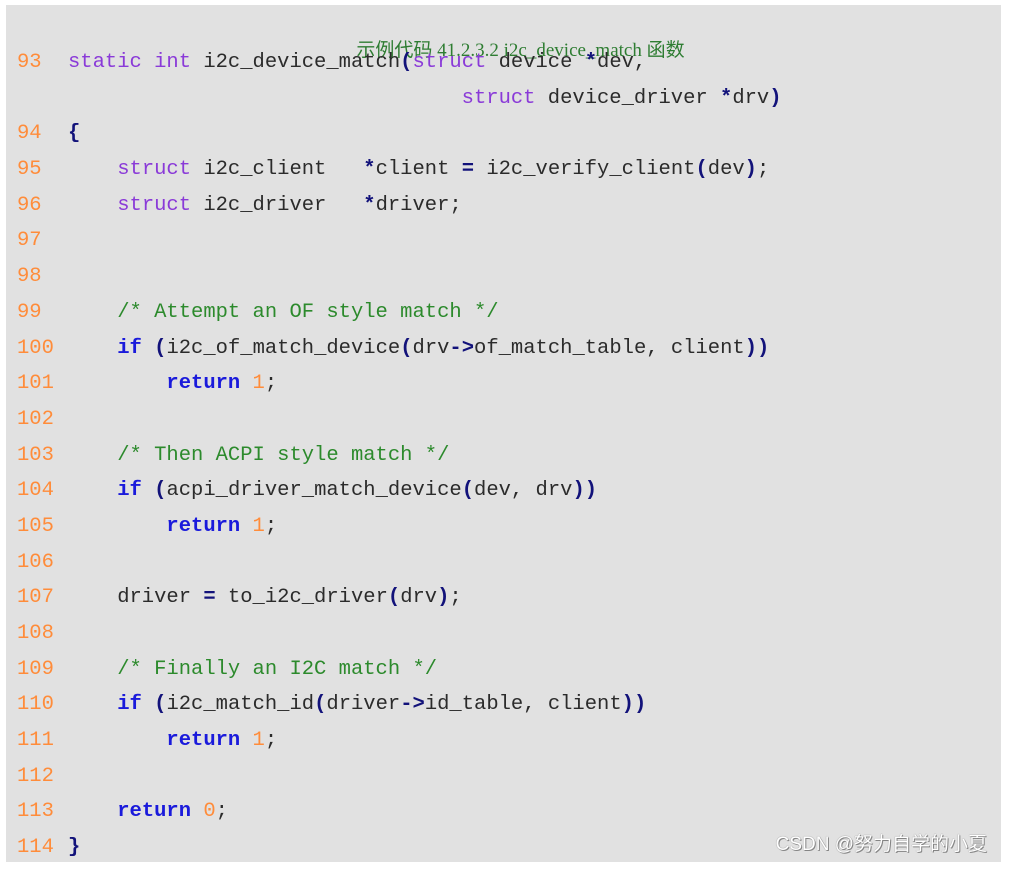  Describe the element at coordinates (35, 491) in the screenshot. I see `line-number: 104` at that location.